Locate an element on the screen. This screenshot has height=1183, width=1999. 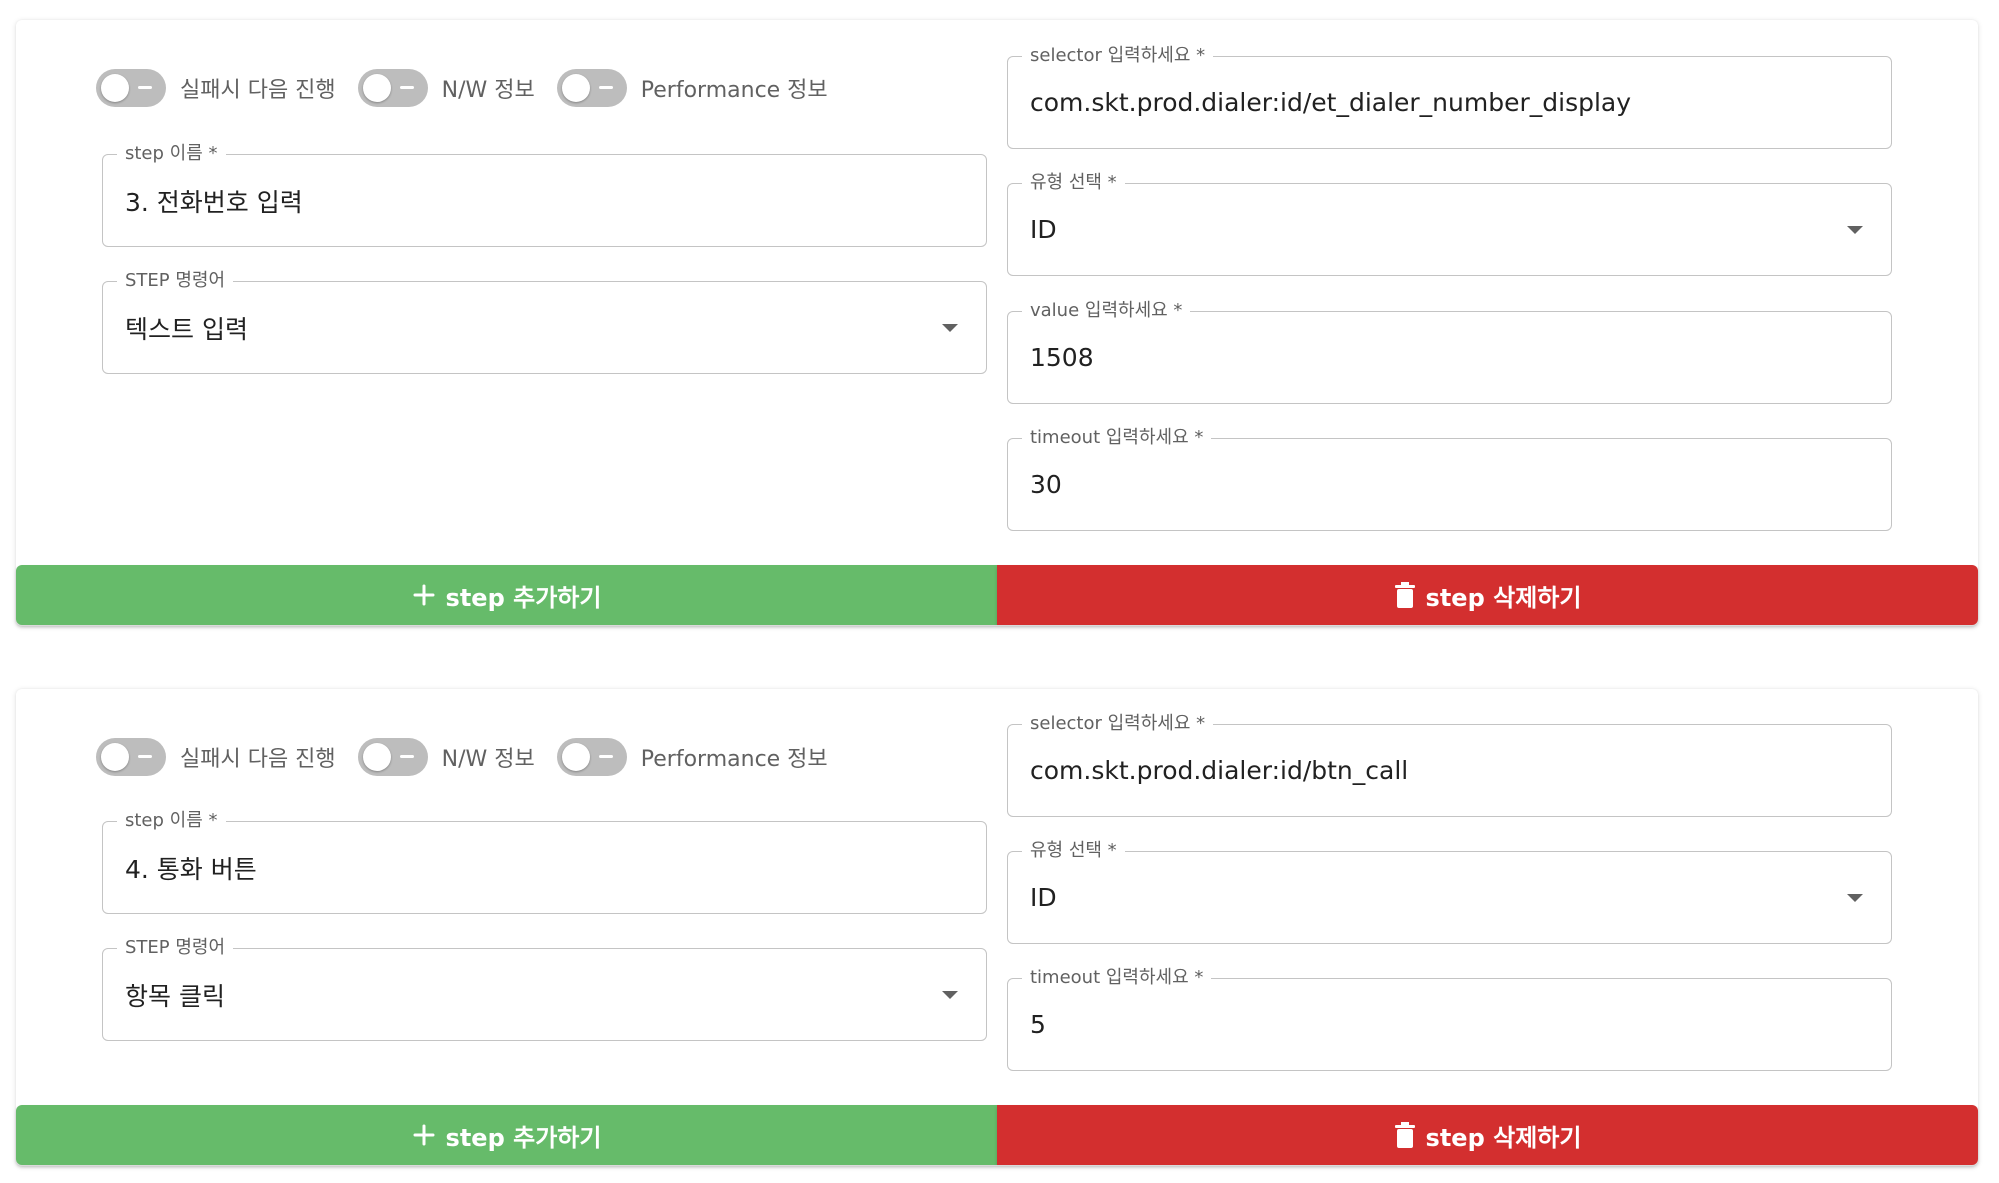
step-name-input: 4. 통화 버튼 is located at coordinates (525, 867).